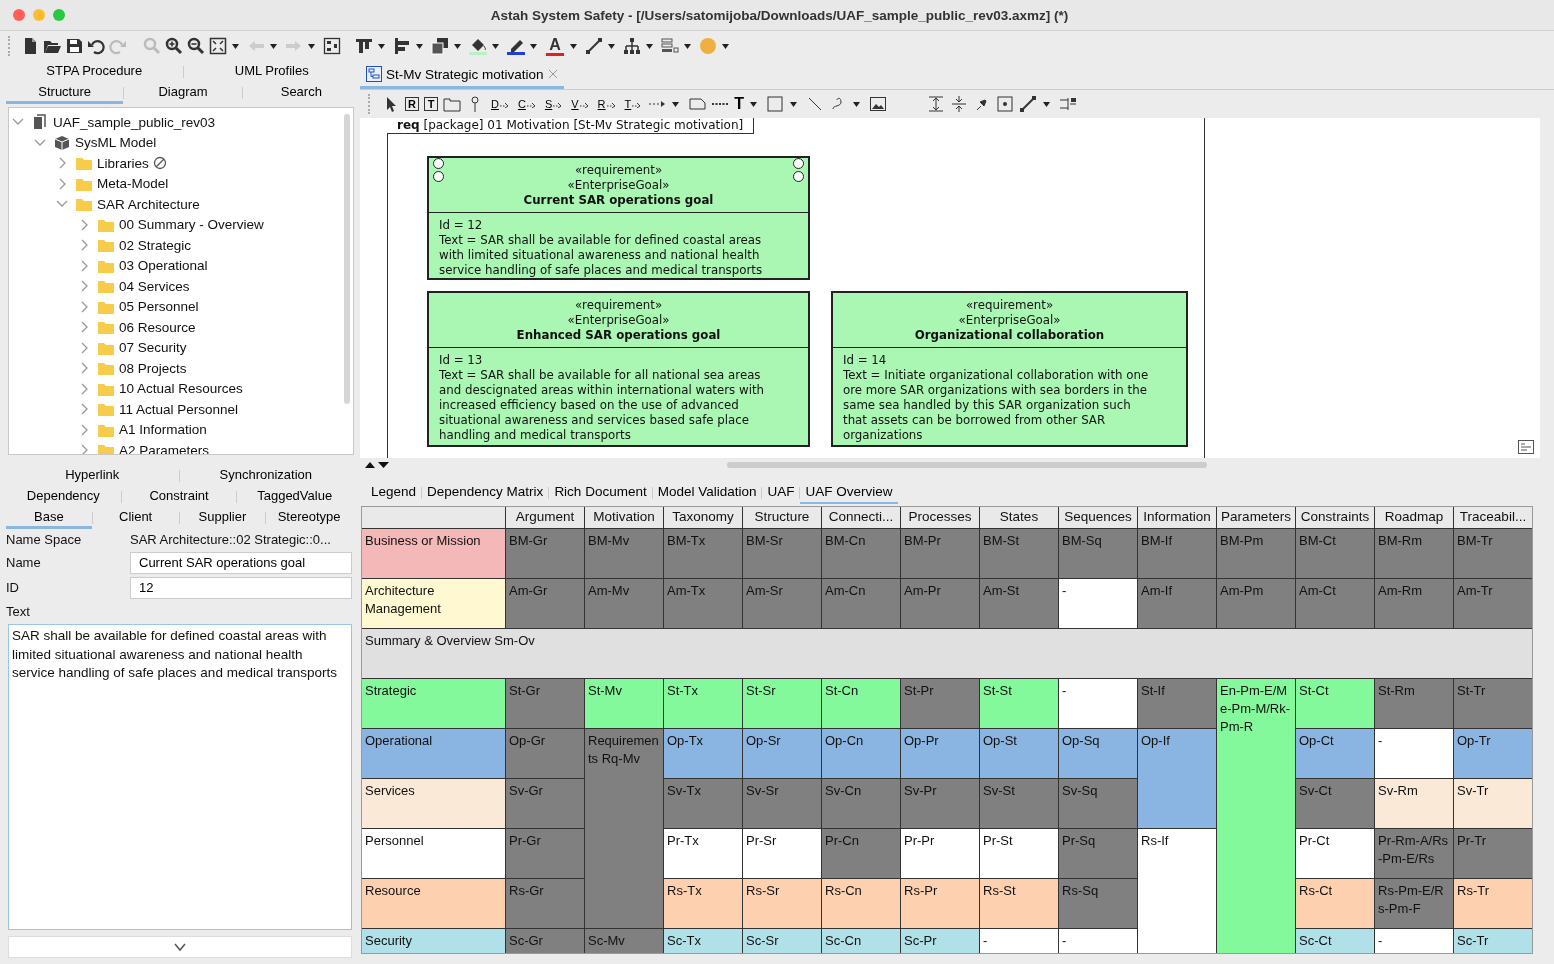 Image resolution: width=1554 pixels, height=964 pixels. What do you see at coordinates (1009, 369) in the screenshot?
I see `requirement-block` at bounding box center [1009, 369].